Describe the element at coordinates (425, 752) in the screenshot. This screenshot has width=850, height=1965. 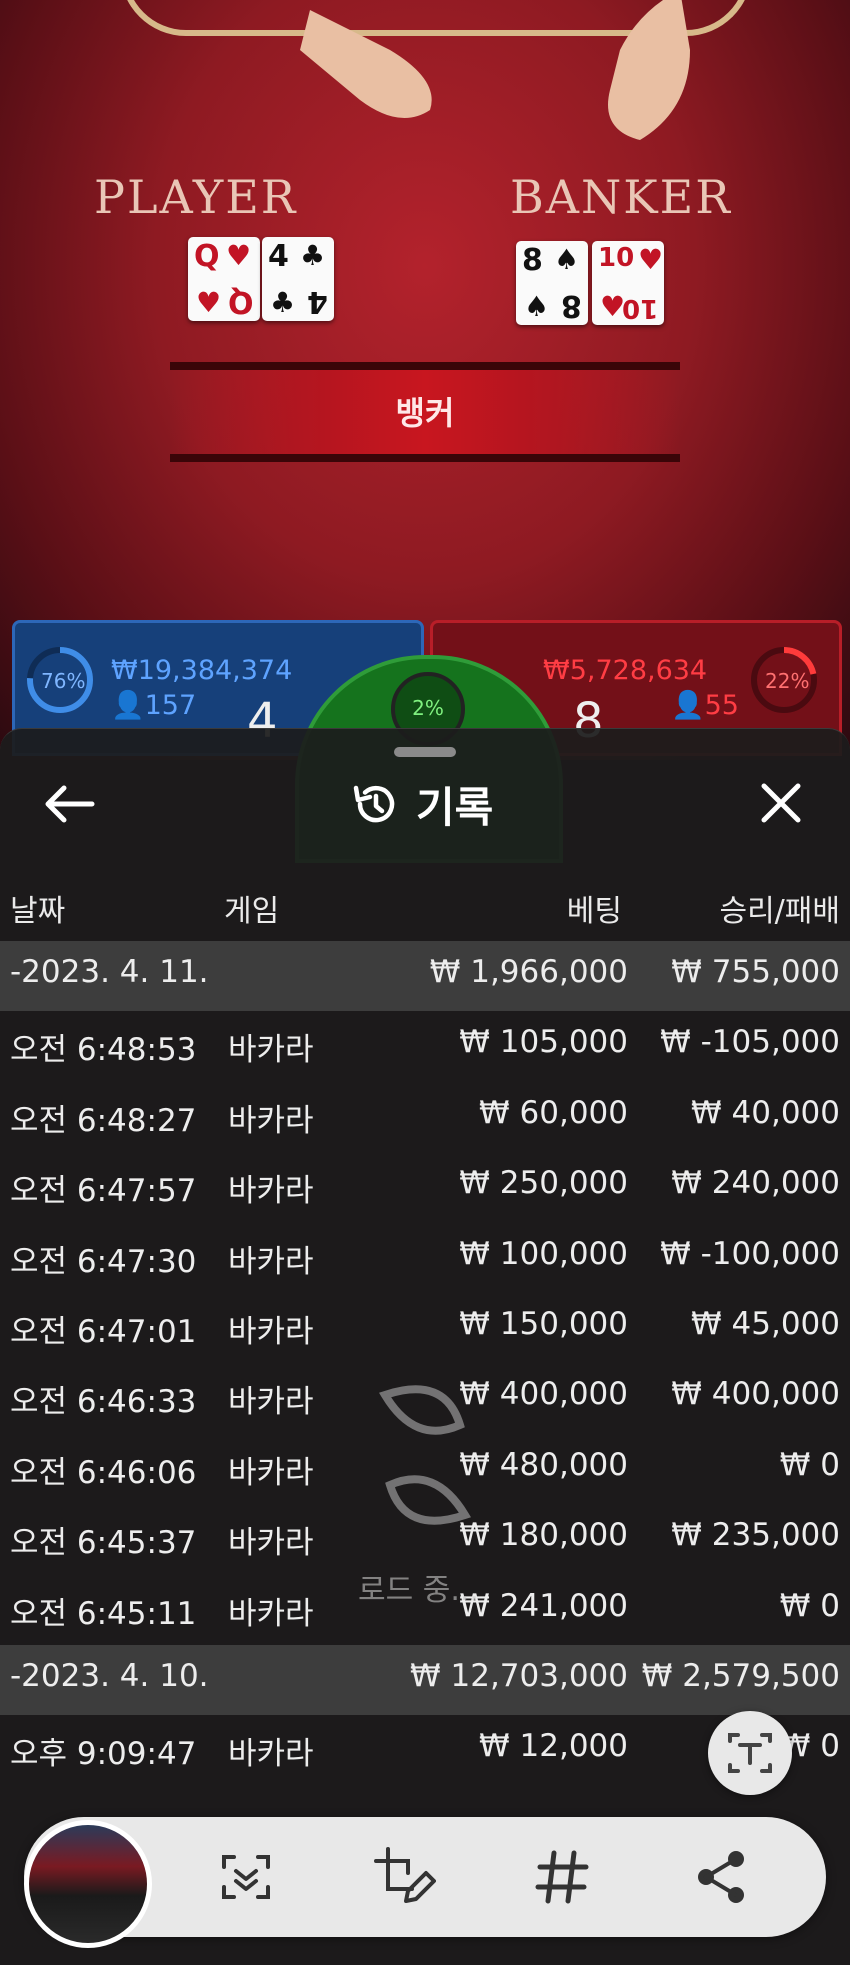
I see `sheet-drag-handle` at that location.